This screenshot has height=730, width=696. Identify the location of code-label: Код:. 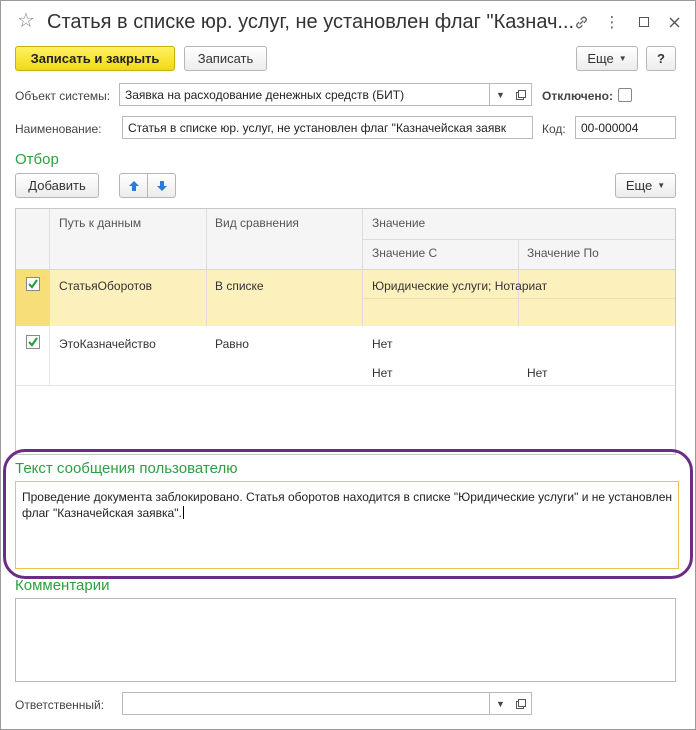
(554, 129).